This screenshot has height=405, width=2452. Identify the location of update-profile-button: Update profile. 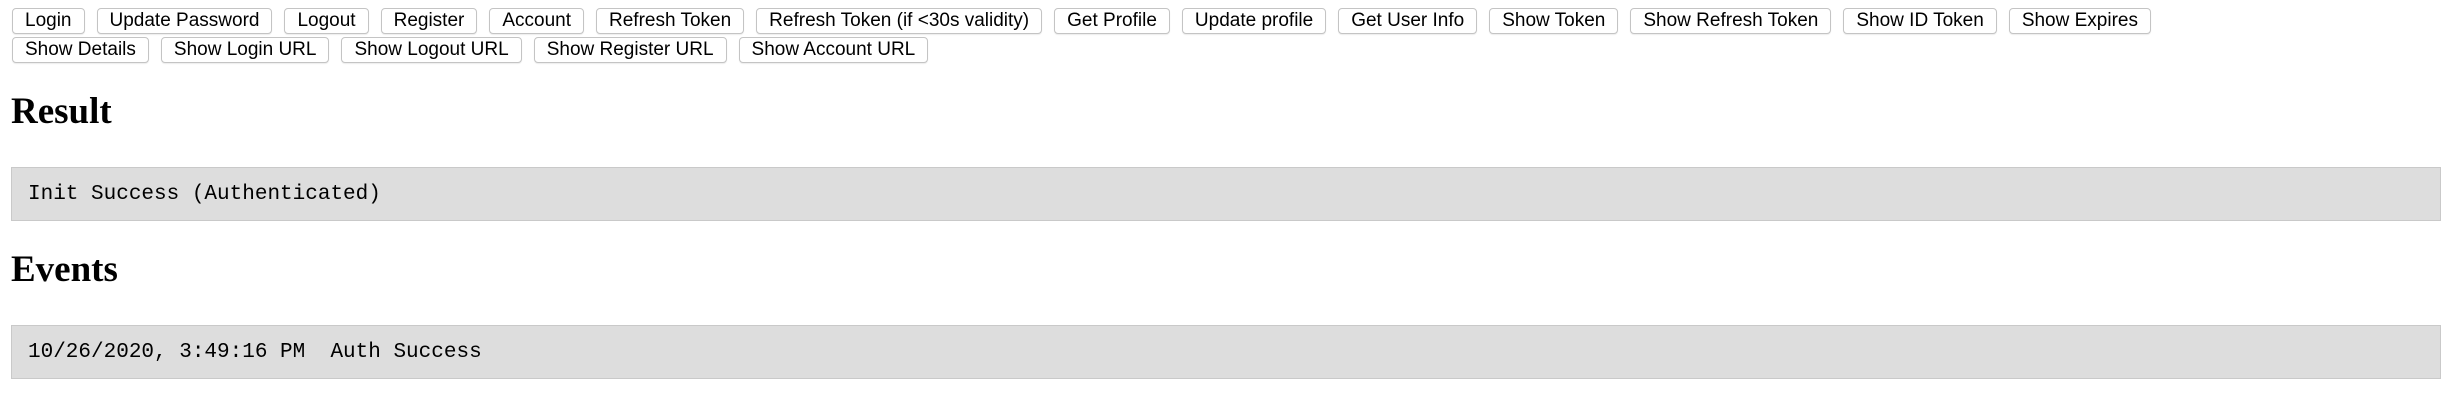
(1254, 21).